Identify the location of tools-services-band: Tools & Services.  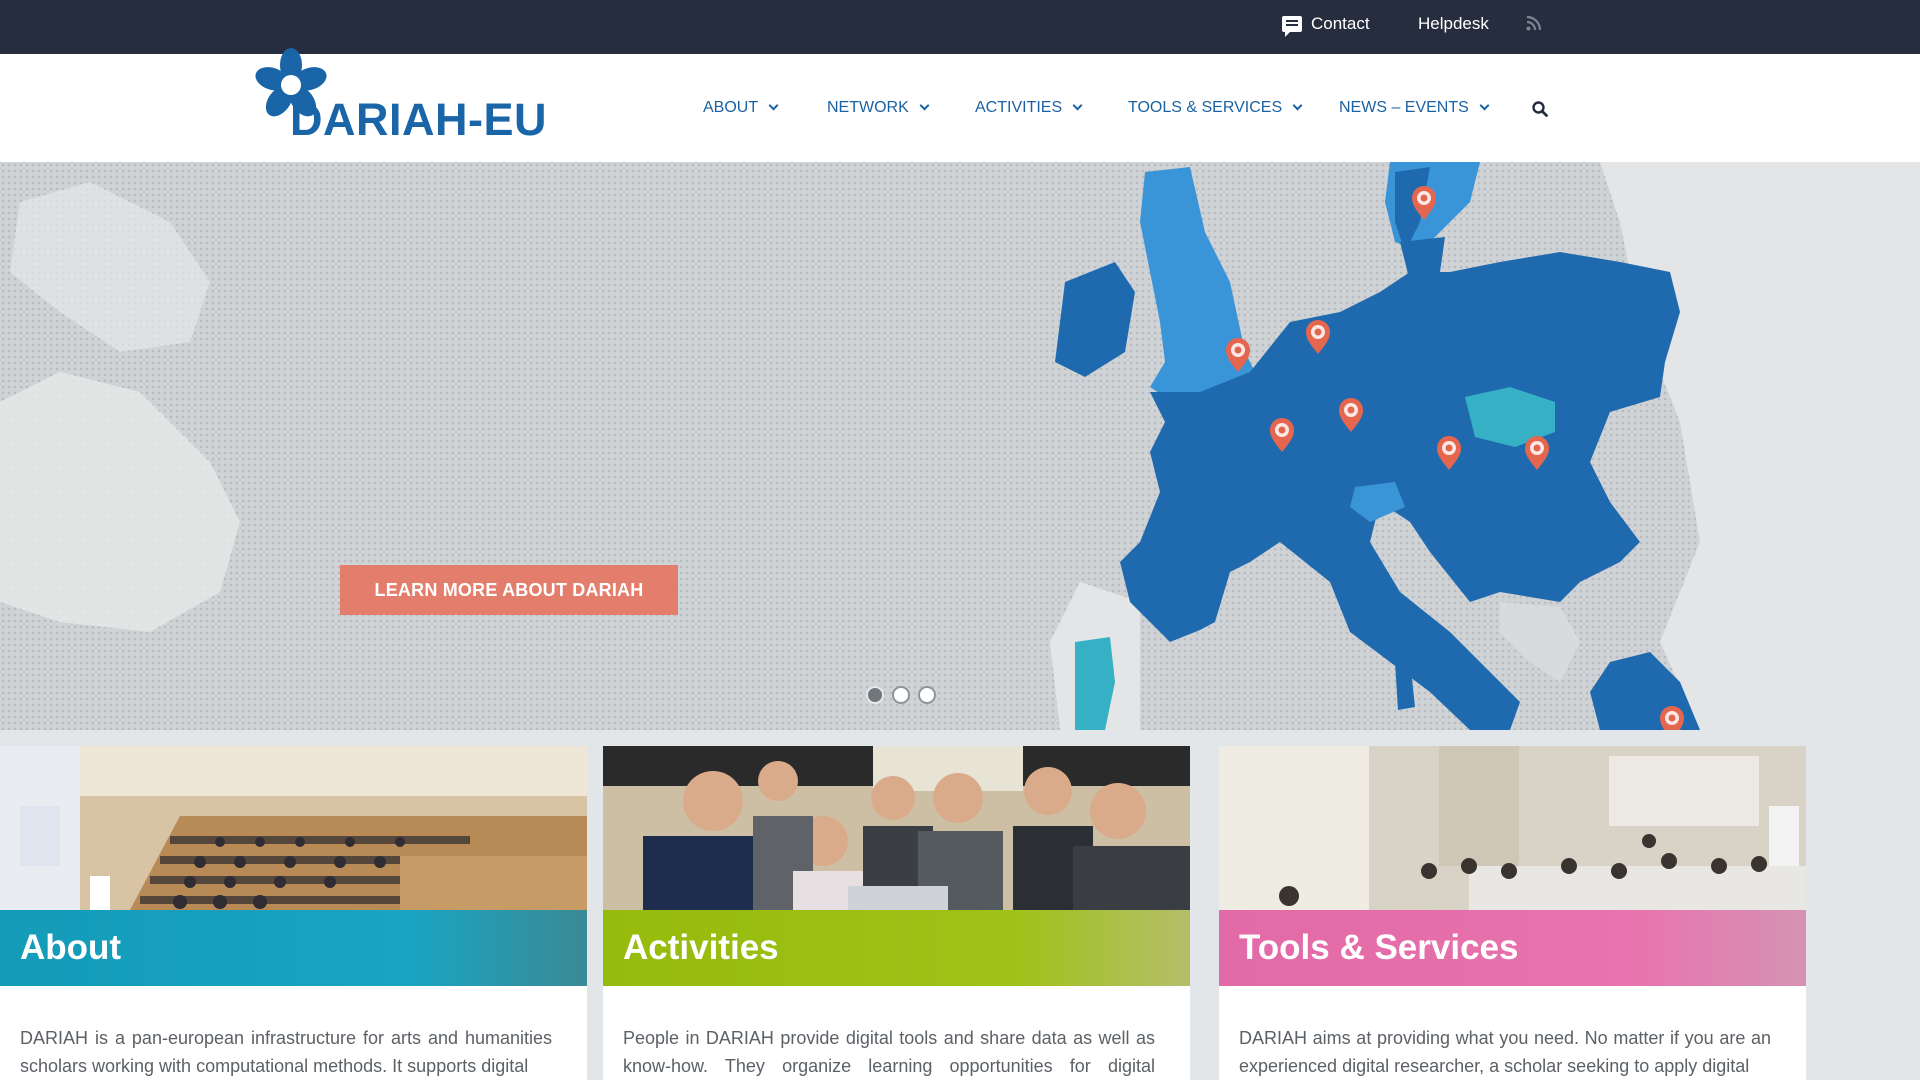
(1512, 948).